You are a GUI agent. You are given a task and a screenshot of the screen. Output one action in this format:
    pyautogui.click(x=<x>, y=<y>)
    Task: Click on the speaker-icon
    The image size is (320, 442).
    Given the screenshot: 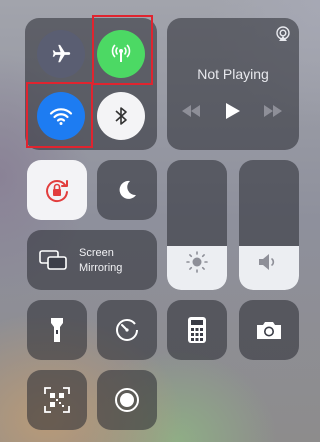 What is the action you would take?
    pyautogui.click(x=267, y=262)
    